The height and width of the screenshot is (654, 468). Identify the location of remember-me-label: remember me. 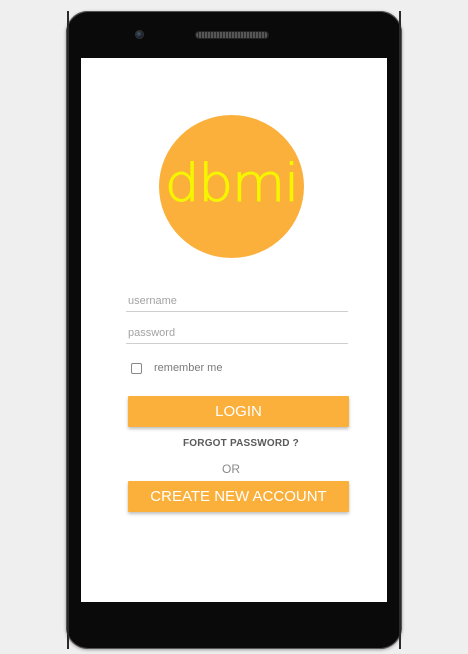
(188, 368).